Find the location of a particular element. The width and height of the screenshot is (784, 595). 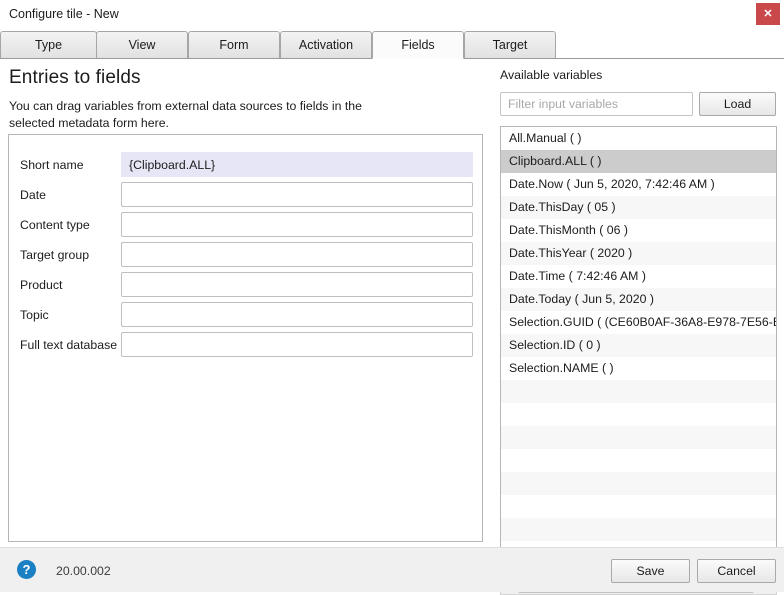

form-row: Target group is located at coordinates (245, 257).